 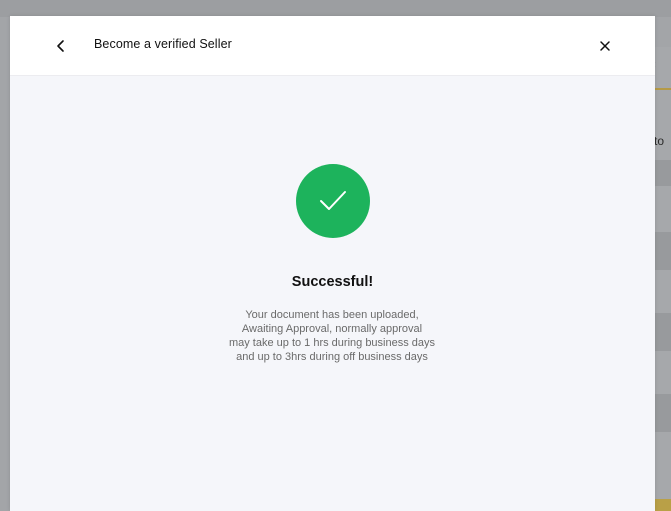 What do you see at coordinates (332, 282) in the screenshot?
I see `success-title: Successful!` at bounding box center [332, 282].